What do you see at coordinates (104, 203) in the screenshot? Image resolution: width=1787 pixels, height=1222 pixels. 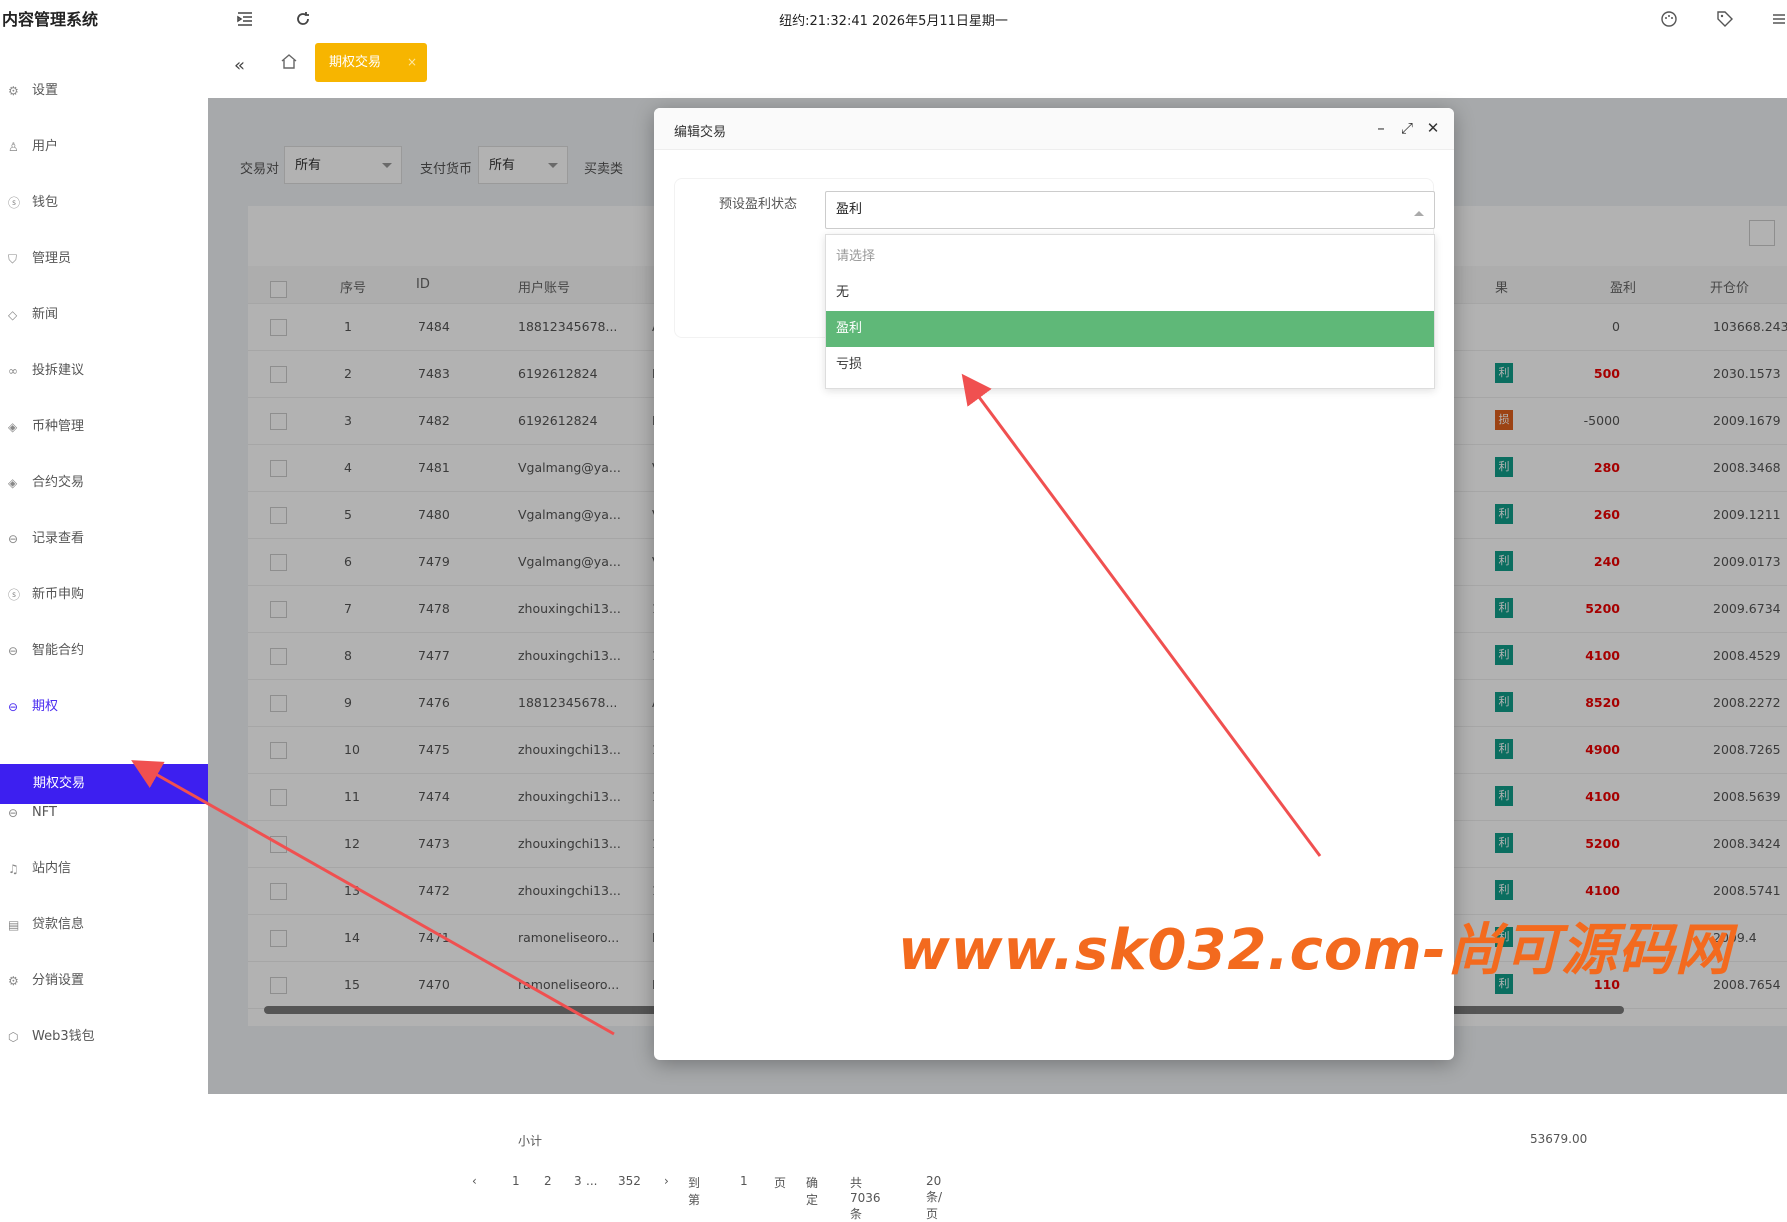 I see `sidebar-item-wallet: ⓢ 钱包` at bounding box center [104, 203].